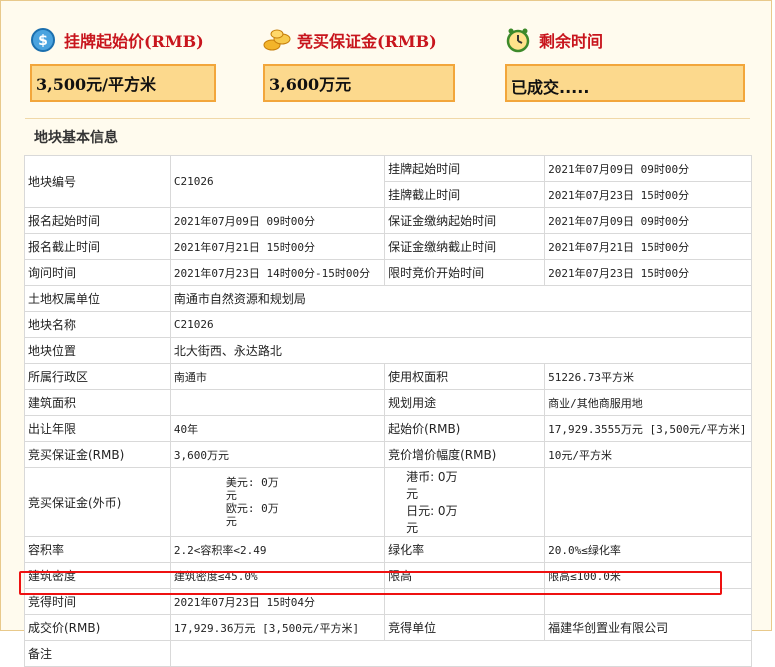 The image size is (775, 667). Describe the element at coordinates (97, 324) in the screenshot. I see `cell-label: 地块名称` at that location.